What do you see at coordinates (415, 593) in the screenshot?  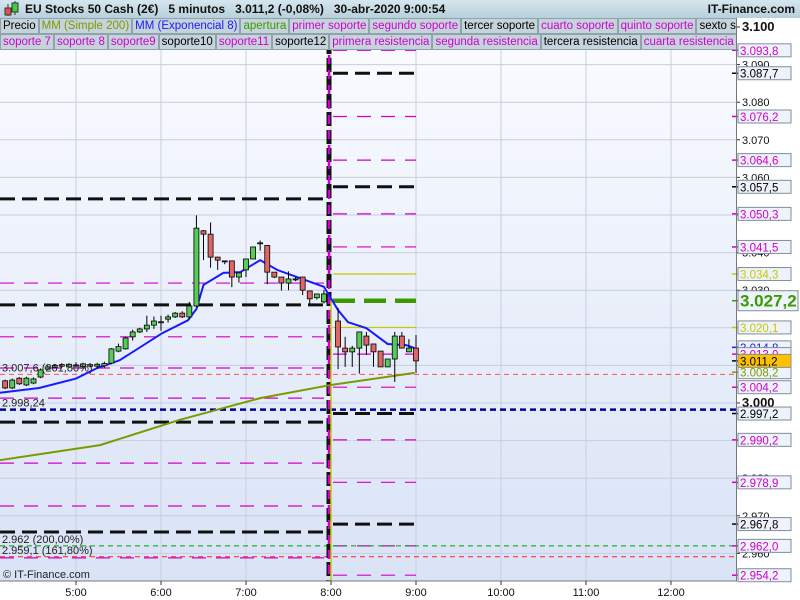 I see `x-tick-label: 9:00` at bounding box center [415, 593].